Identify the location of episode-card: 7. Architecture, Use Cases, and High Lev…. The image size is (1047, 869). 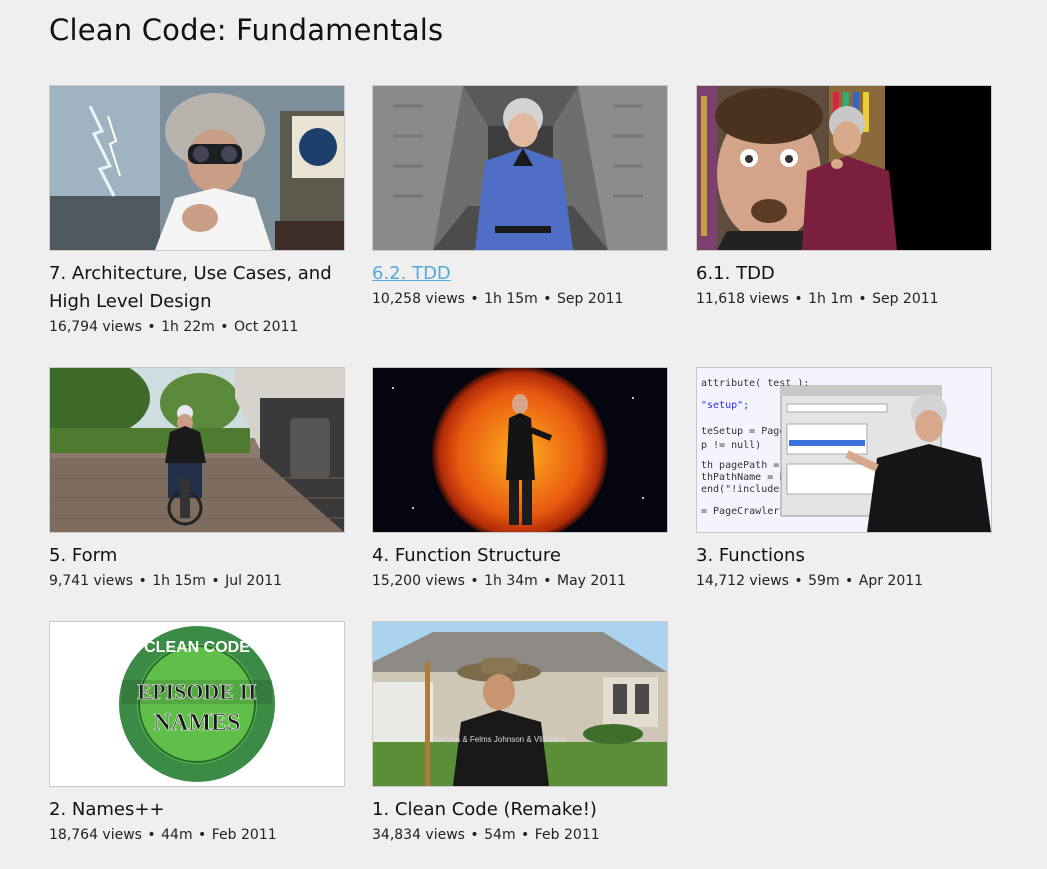
(197, 211).